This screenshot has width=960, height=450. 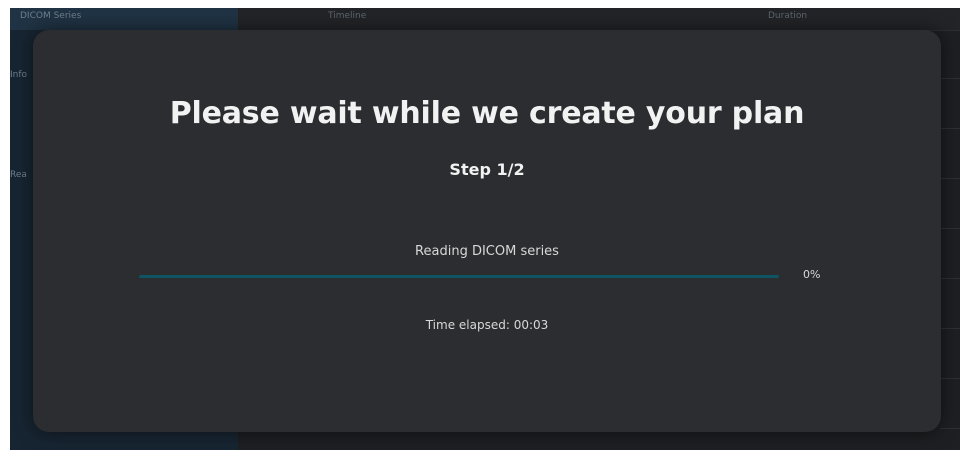 What do you see at coordinates (487, 251) in the screenshot?
I see `task-label: Reading DICOM series` at bounding box center [487, 251].